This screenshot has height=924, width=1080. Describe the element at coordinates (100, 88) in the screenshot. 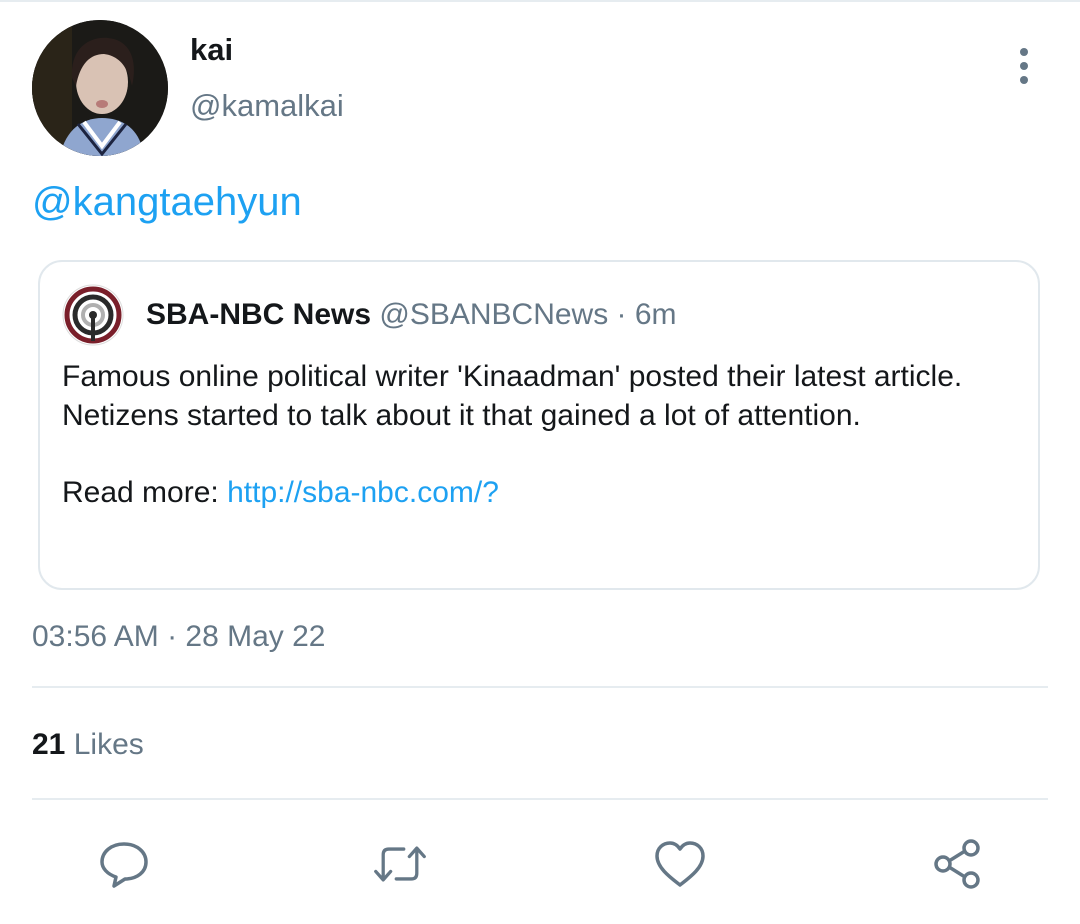

I see `author-avatar` at that location.